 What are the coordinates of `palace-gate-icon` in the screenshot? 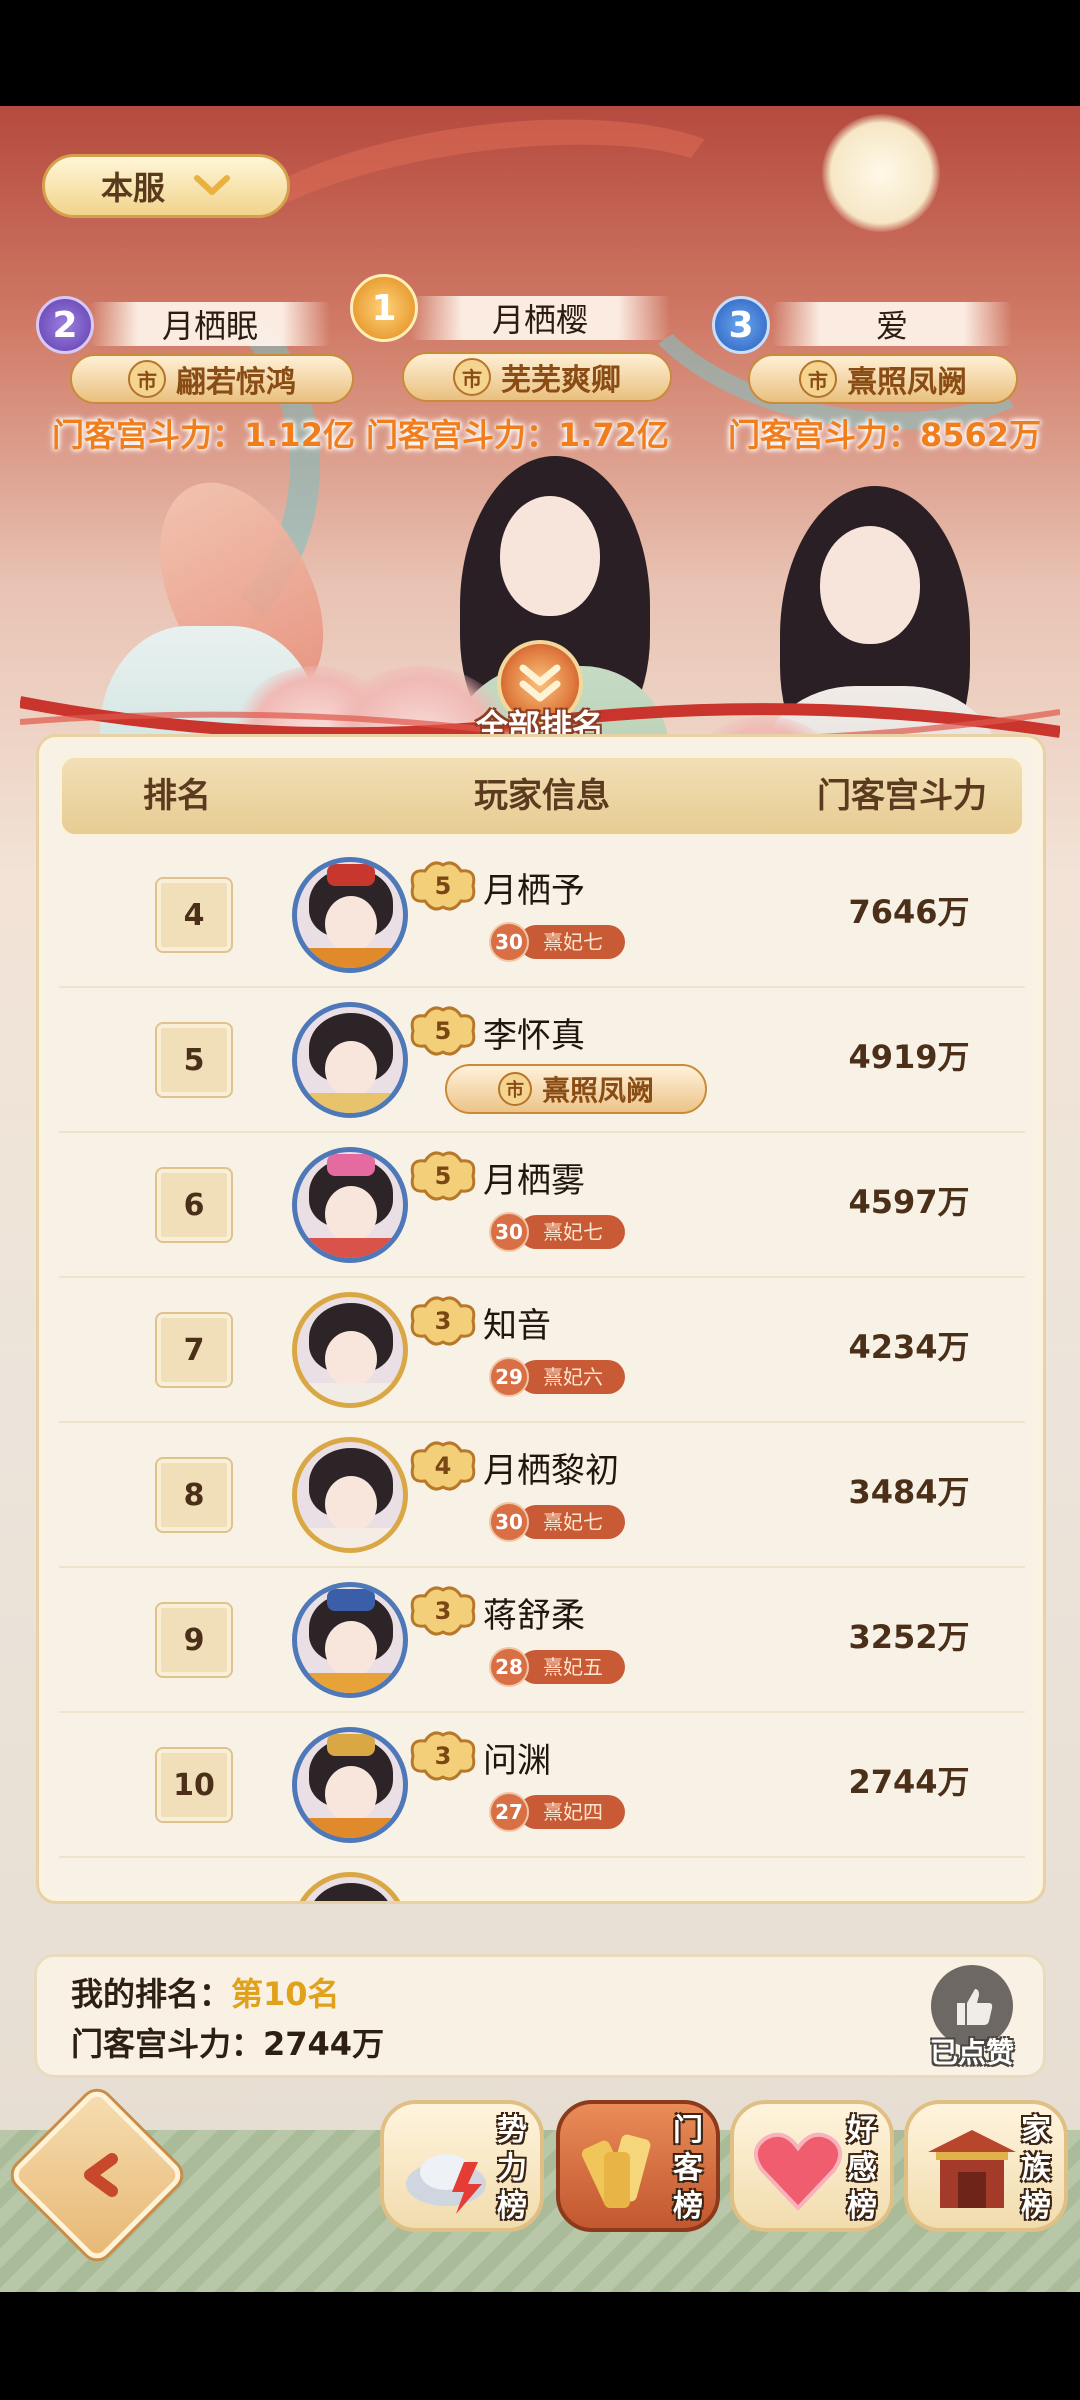 It's located at (972, 2169).